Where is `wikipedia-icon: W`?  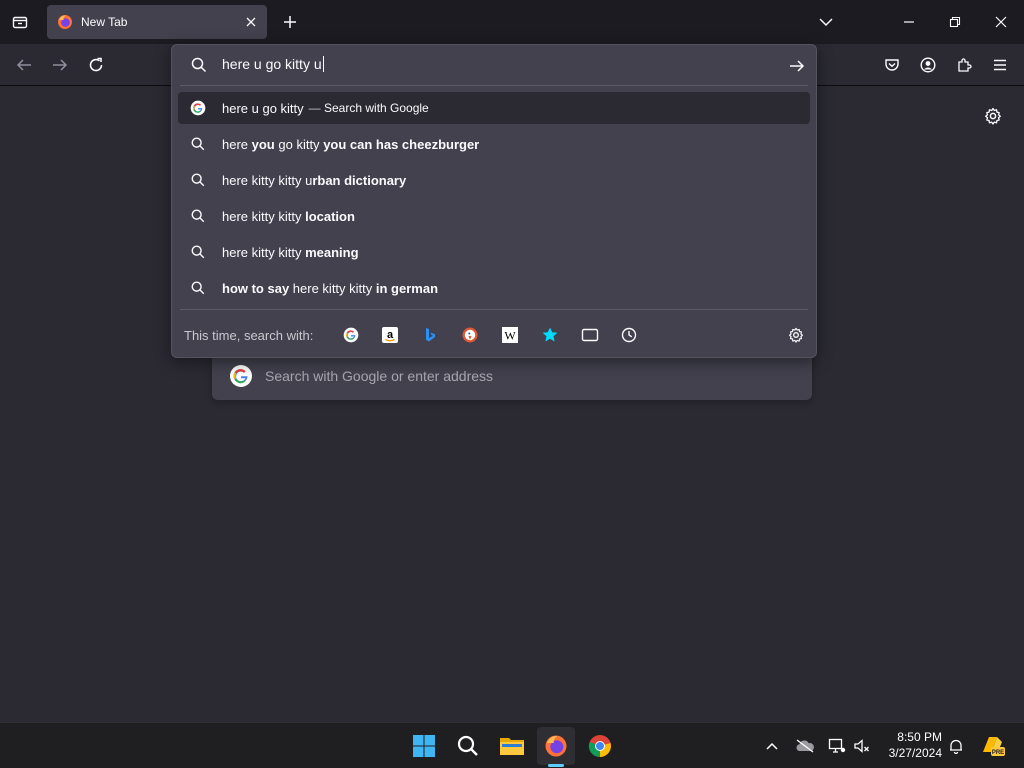
wikipedia-icon: W is located at coordinates (510, 335).